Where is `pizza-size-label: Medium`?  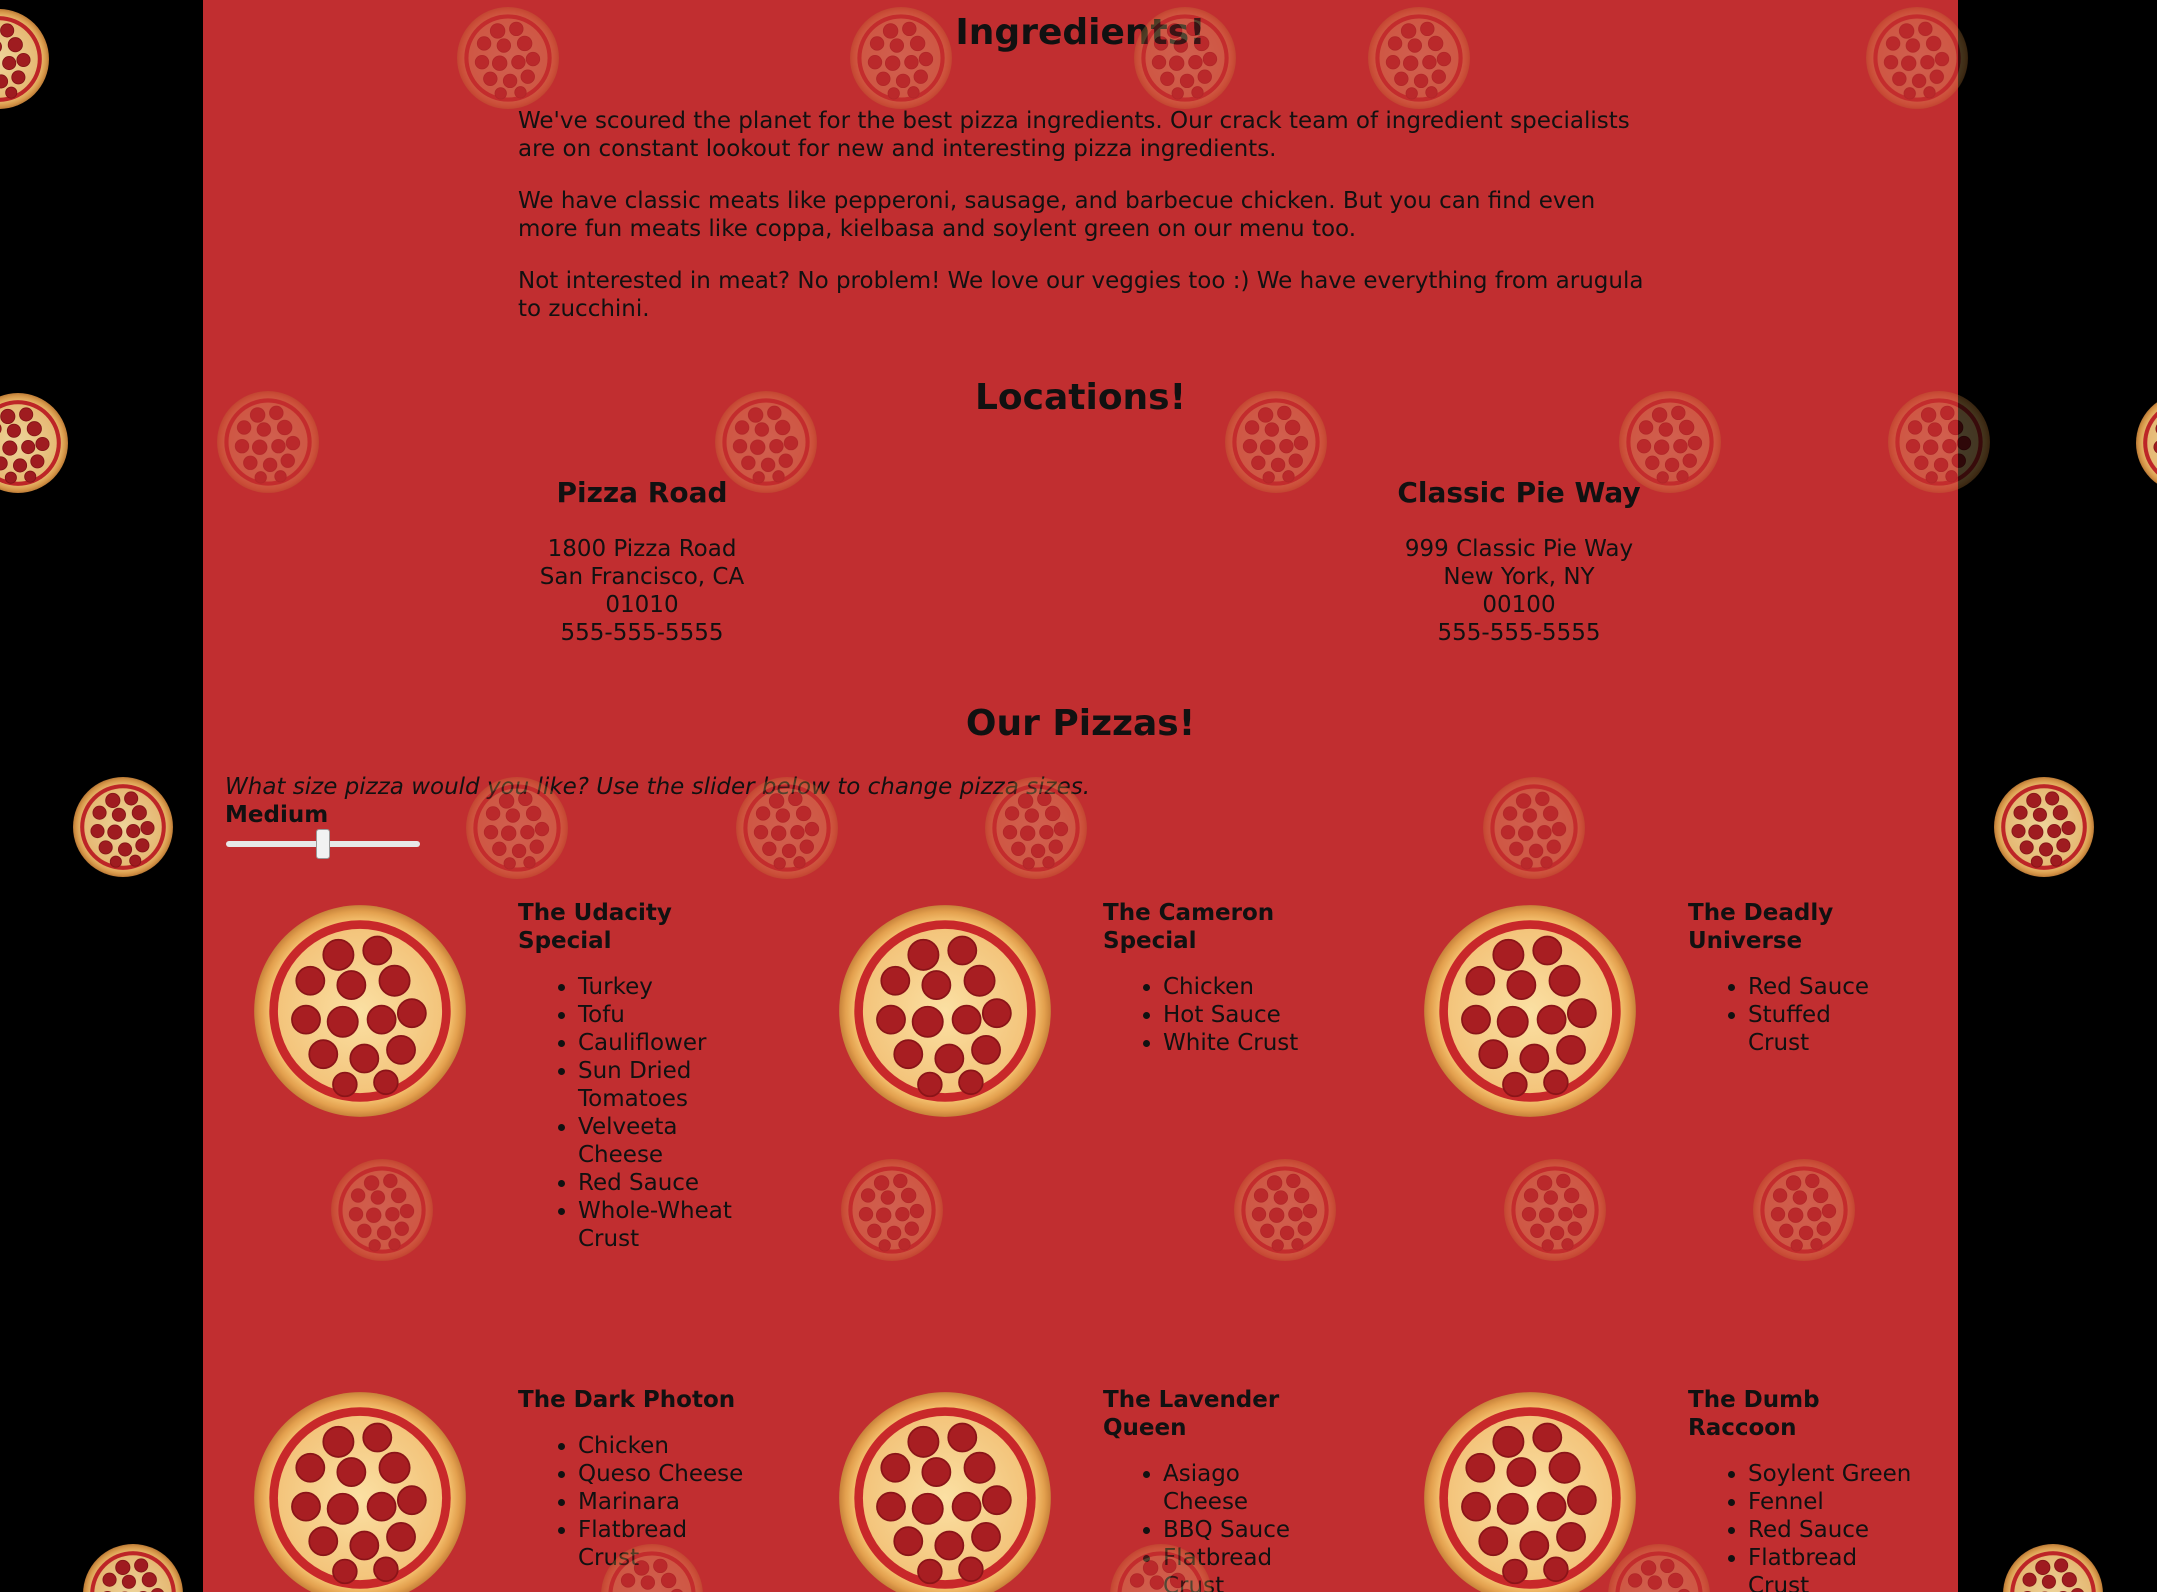
pizza-size-label: Medium is located at coordinates (277, 815).